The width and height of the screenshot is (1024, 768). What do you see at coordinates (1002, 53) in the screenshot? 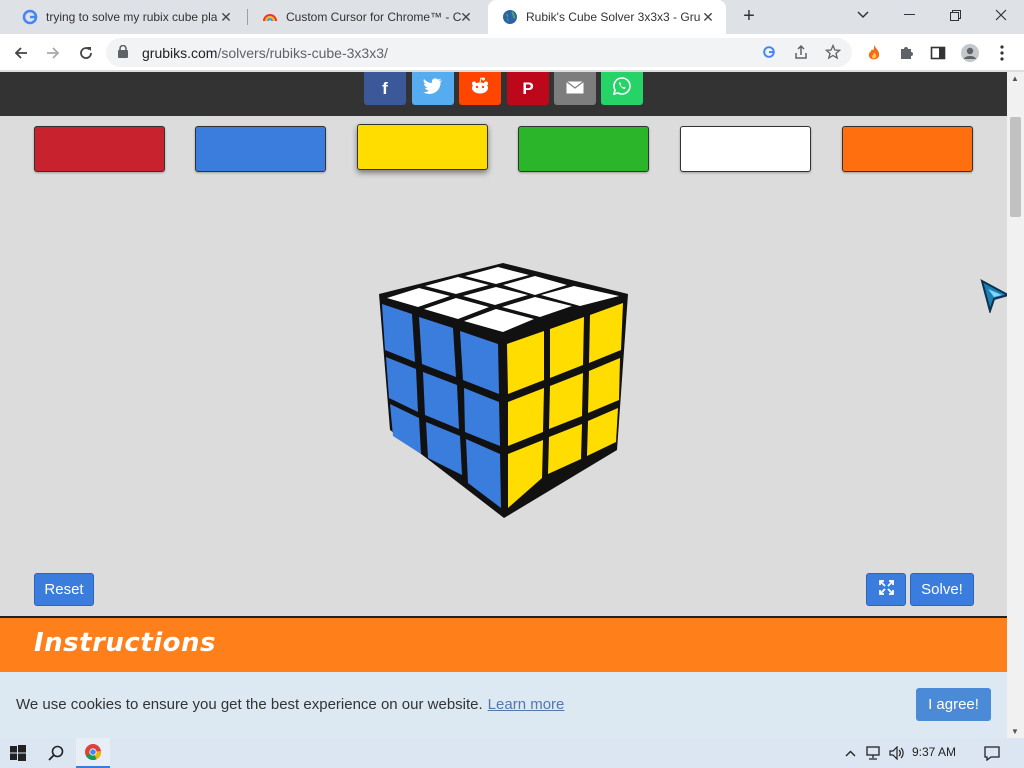
I see `menu-kebab-icon` at bounding box center [1002, 53].